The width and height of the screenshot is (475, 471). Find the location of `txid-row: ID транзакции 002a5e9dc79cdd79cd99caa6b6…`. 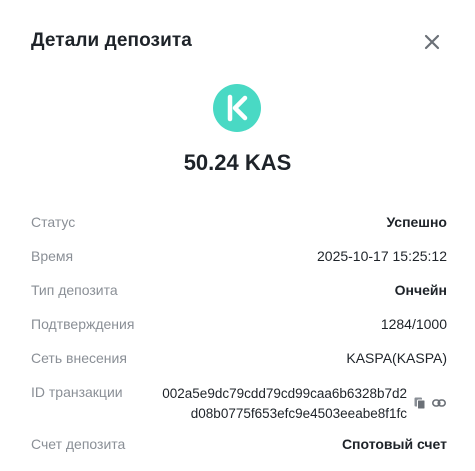

txid-row: ID транзакции 002a5e9dc79cdd79cd99caa6b6… is located at coordinates (239, 404).